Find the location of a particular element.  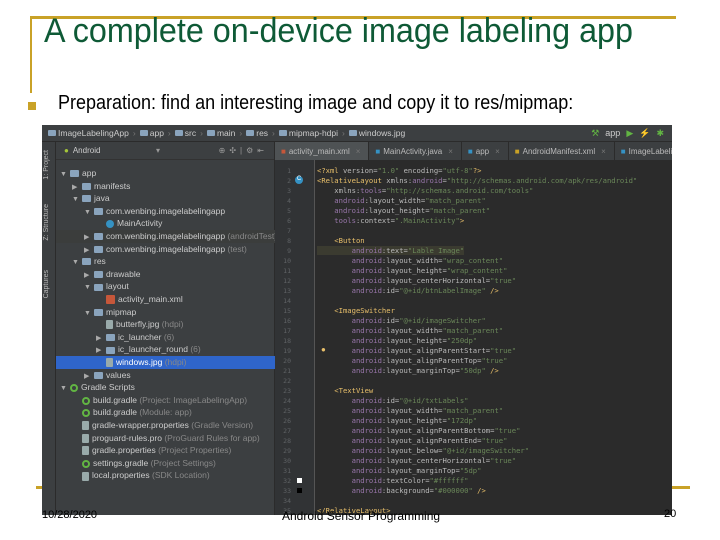

run-icon: ▶ is located at coordinates (629, 133).